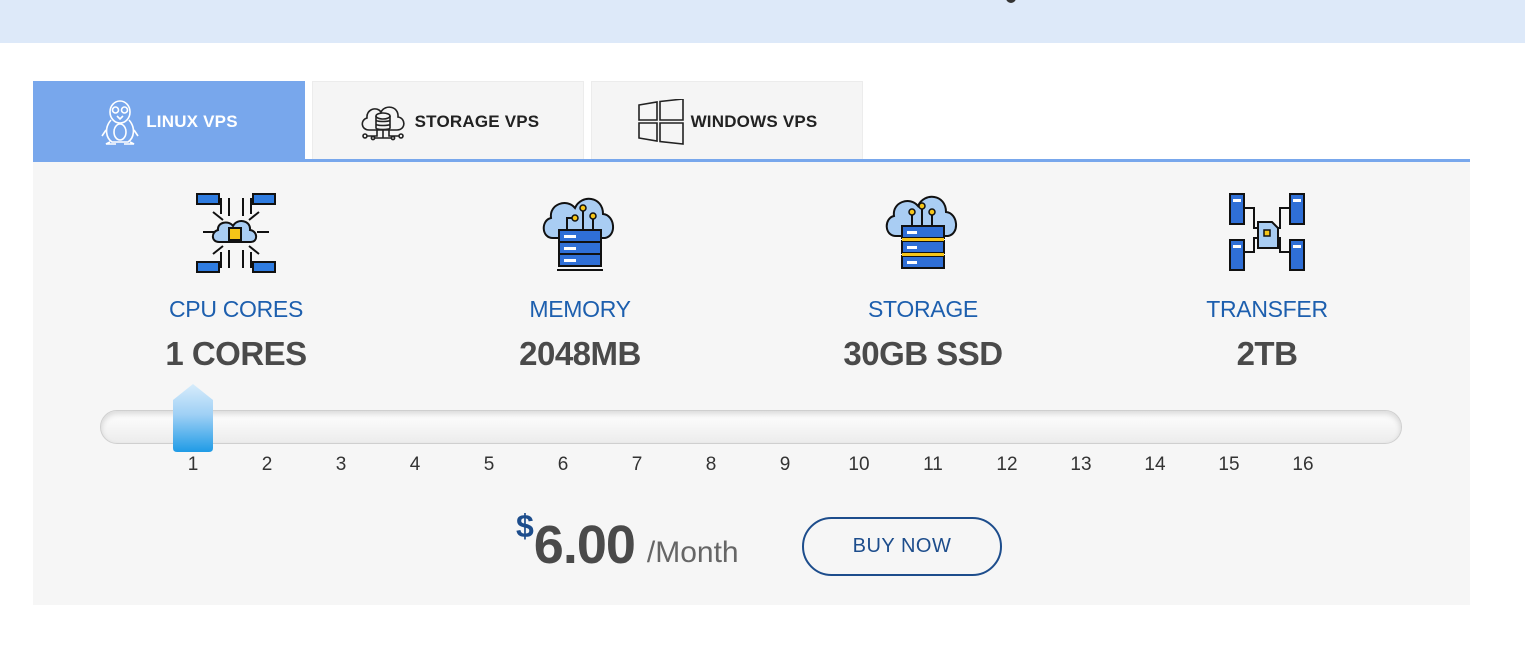 This screenshot has width=1525, height=649. I want to click on penguin-icon, so click(120, 122).